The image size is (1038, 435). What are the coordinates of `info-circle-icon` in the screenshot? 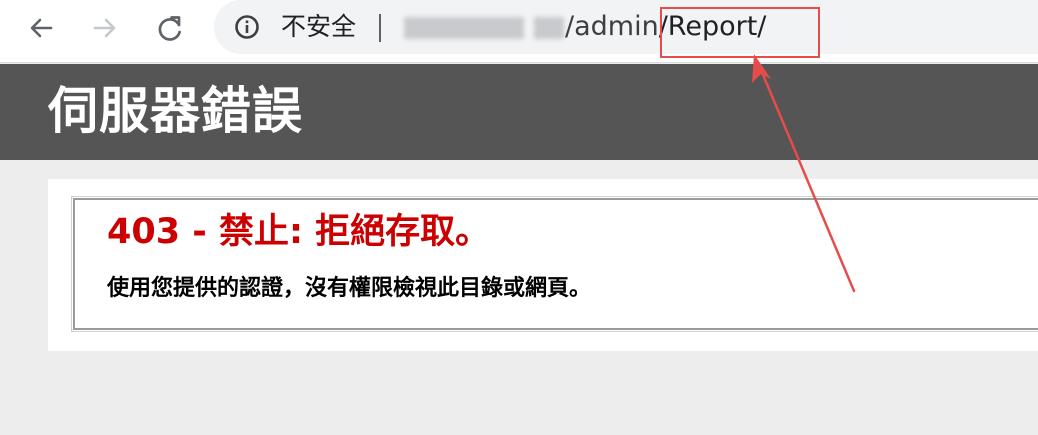 It's located at (247, 27).